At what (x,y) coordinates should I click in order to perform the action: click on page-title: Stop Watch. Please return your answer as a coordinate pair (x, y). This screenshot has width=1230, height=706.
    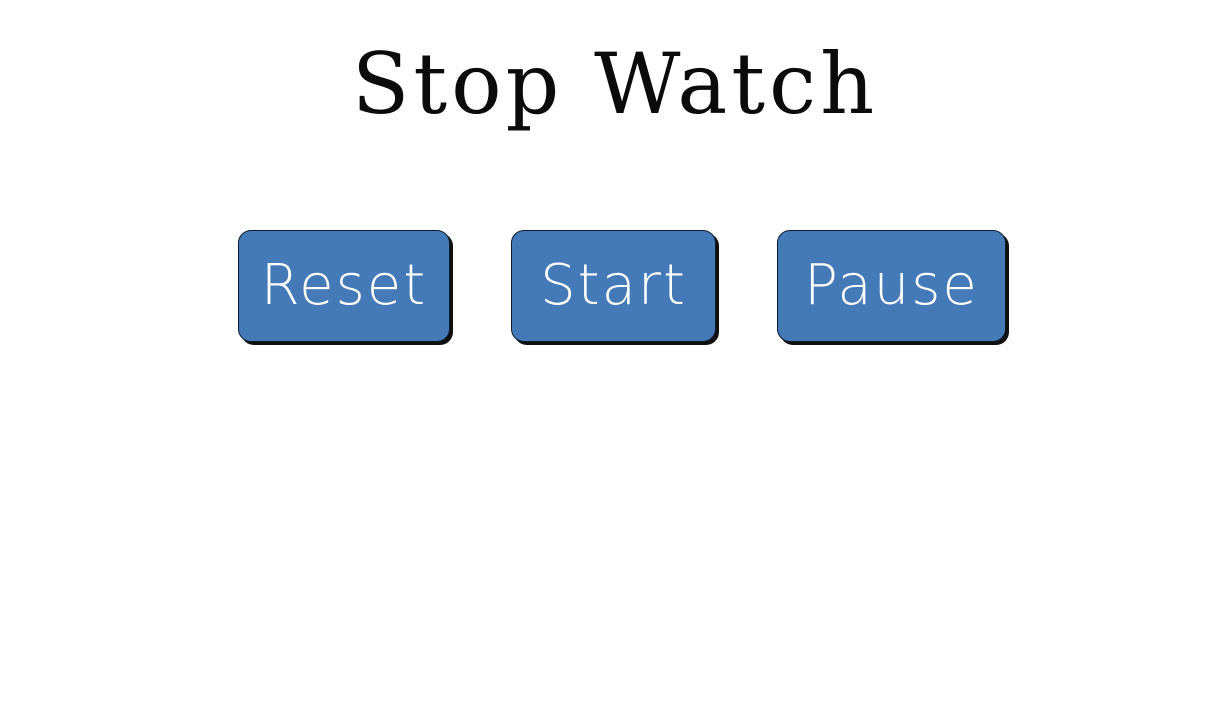
    Looking at the image, I should click on (615, 84).